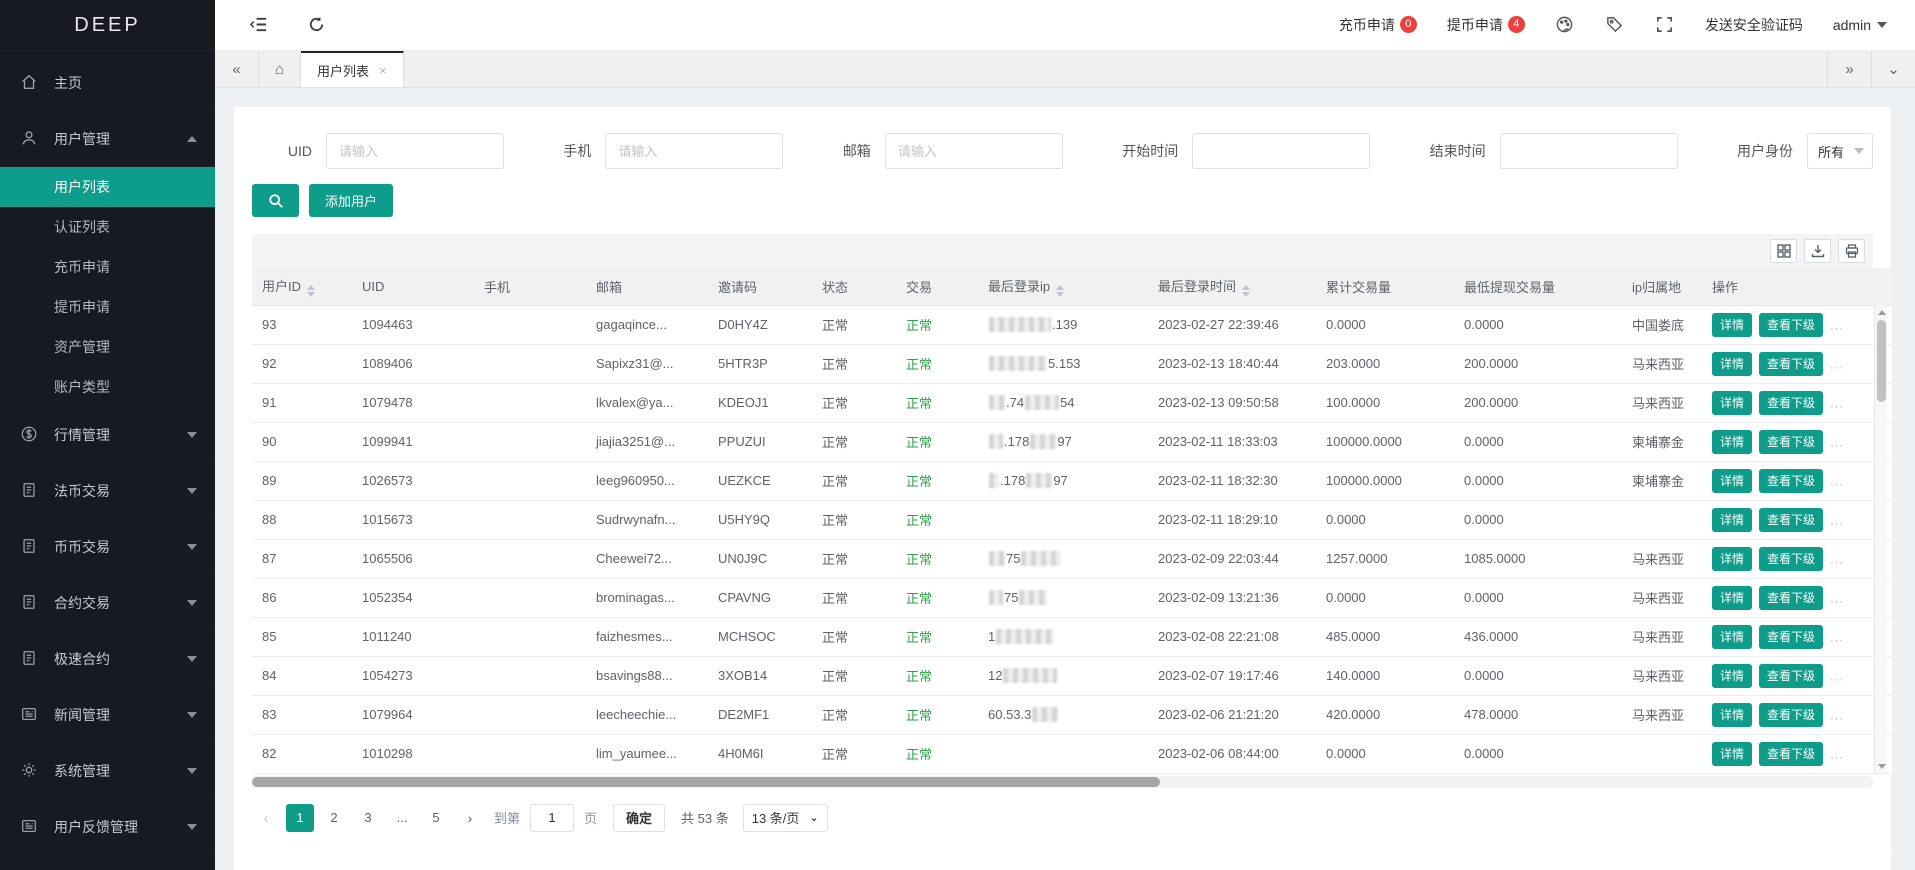 The image size is (1915, 870). I want to click on tabs-menu-button: ⌄, so click(1893, 69).